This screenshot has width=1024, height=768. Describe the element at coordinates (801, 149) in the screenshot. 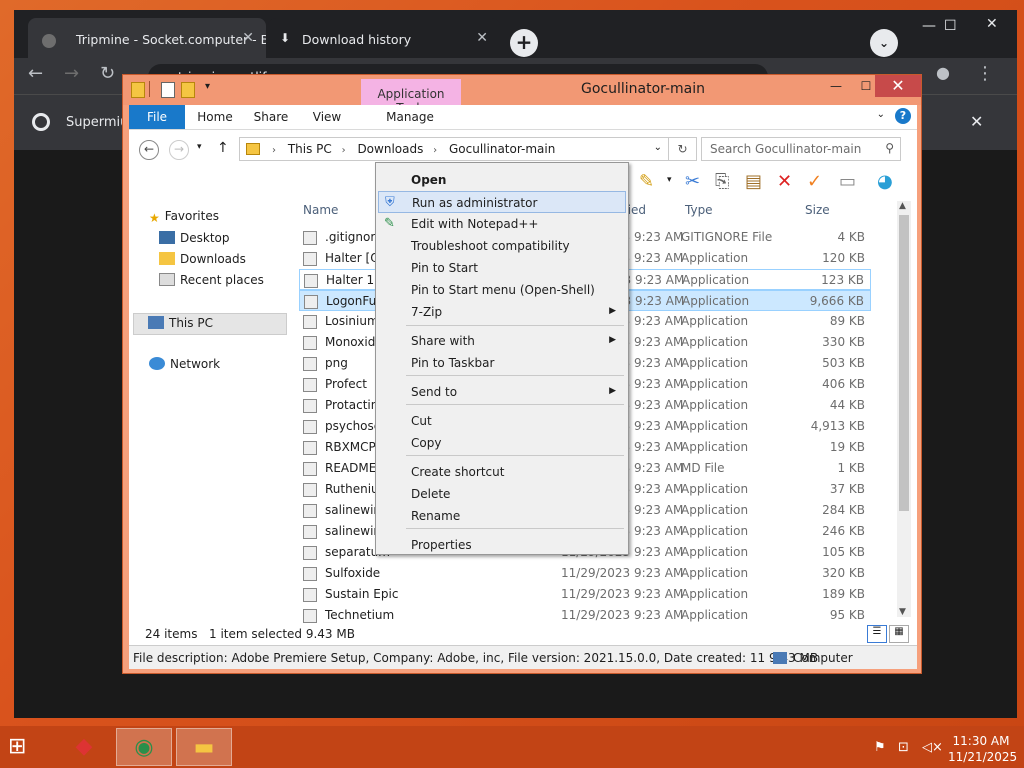

I see `search-input: Search Gocullinator-main ⚲` at that location.